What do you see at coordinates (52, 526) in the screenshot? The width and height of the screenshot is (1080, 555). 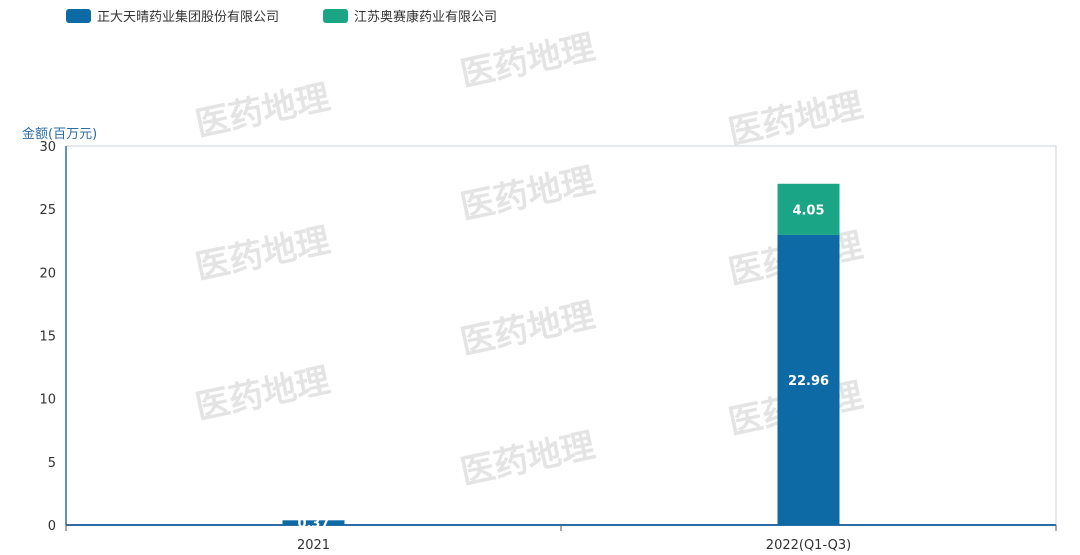 I see `y-tick-label: 0` at bounding box center [52, 526].